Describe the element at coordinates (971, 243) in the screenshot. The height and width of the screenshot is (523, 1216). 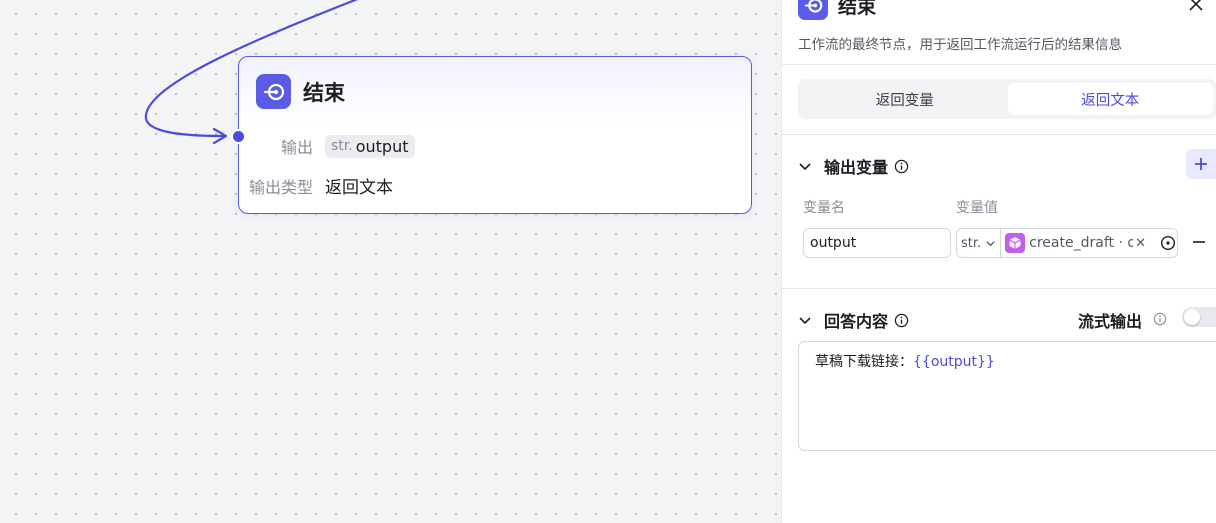
I see `variable-type: str.` at that location.